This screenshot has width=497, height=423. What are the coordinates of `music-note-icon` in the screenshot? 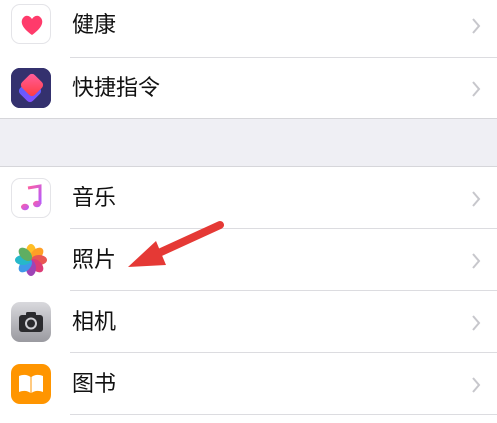 It's located at (31, 198).